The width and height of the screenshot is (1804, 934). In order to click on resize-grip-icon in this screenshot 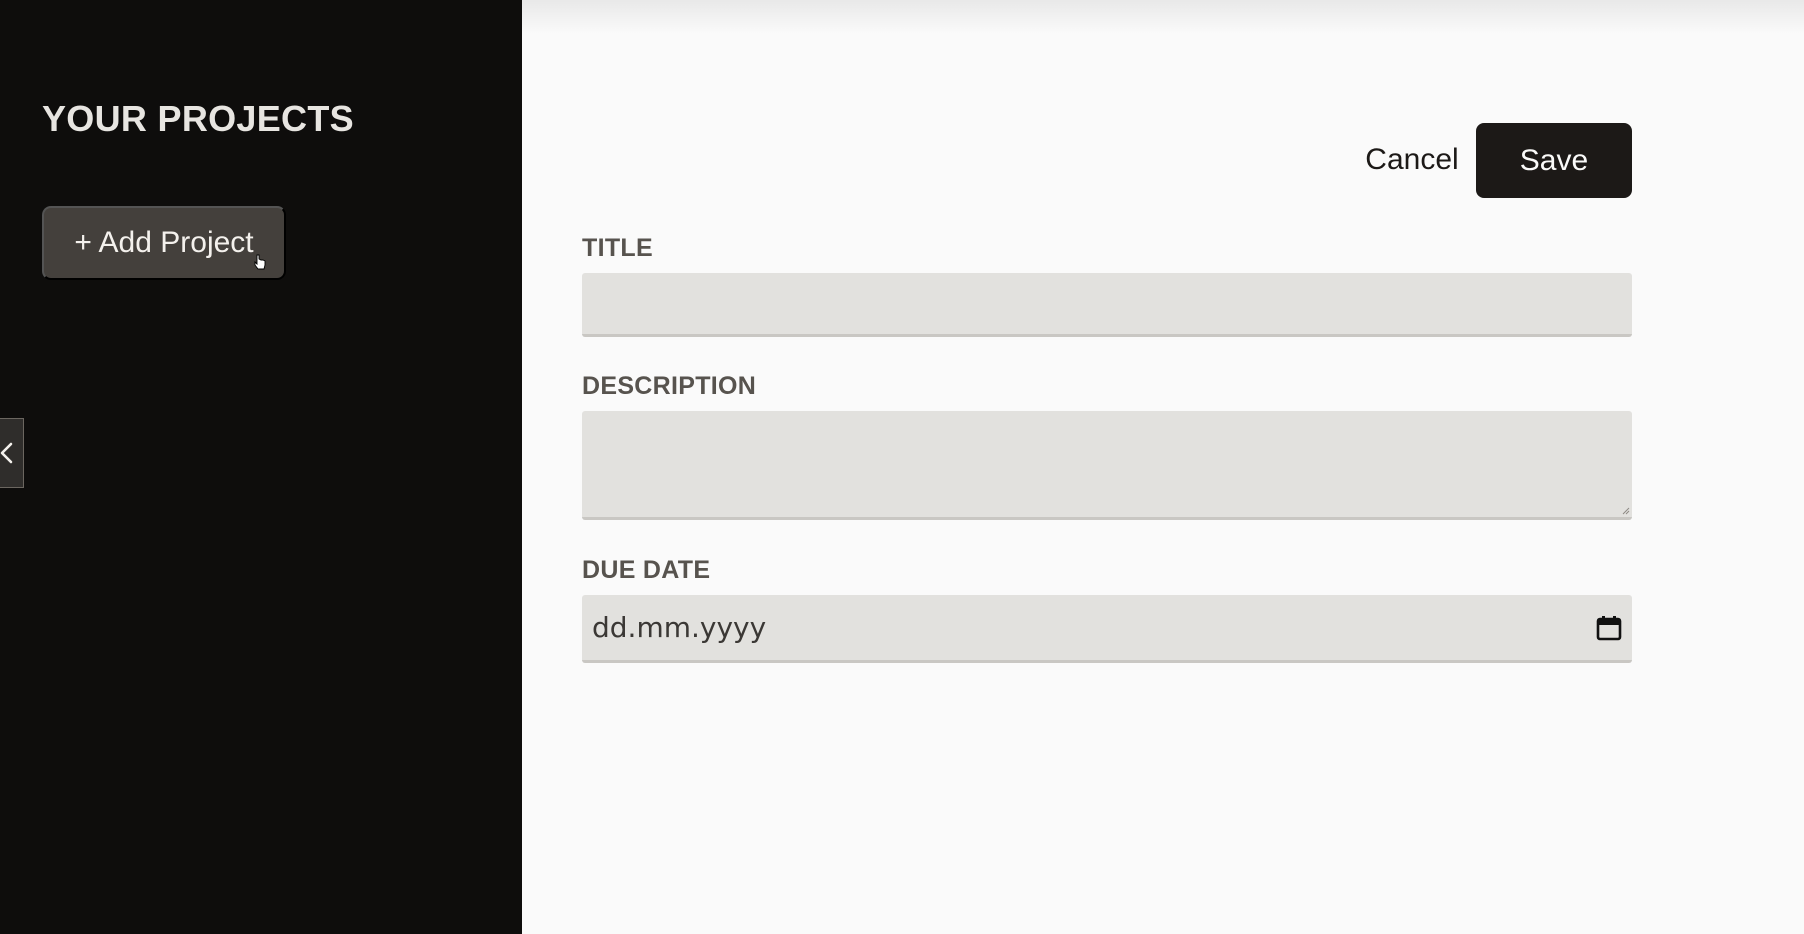, I will do `click(1626, 511)`.